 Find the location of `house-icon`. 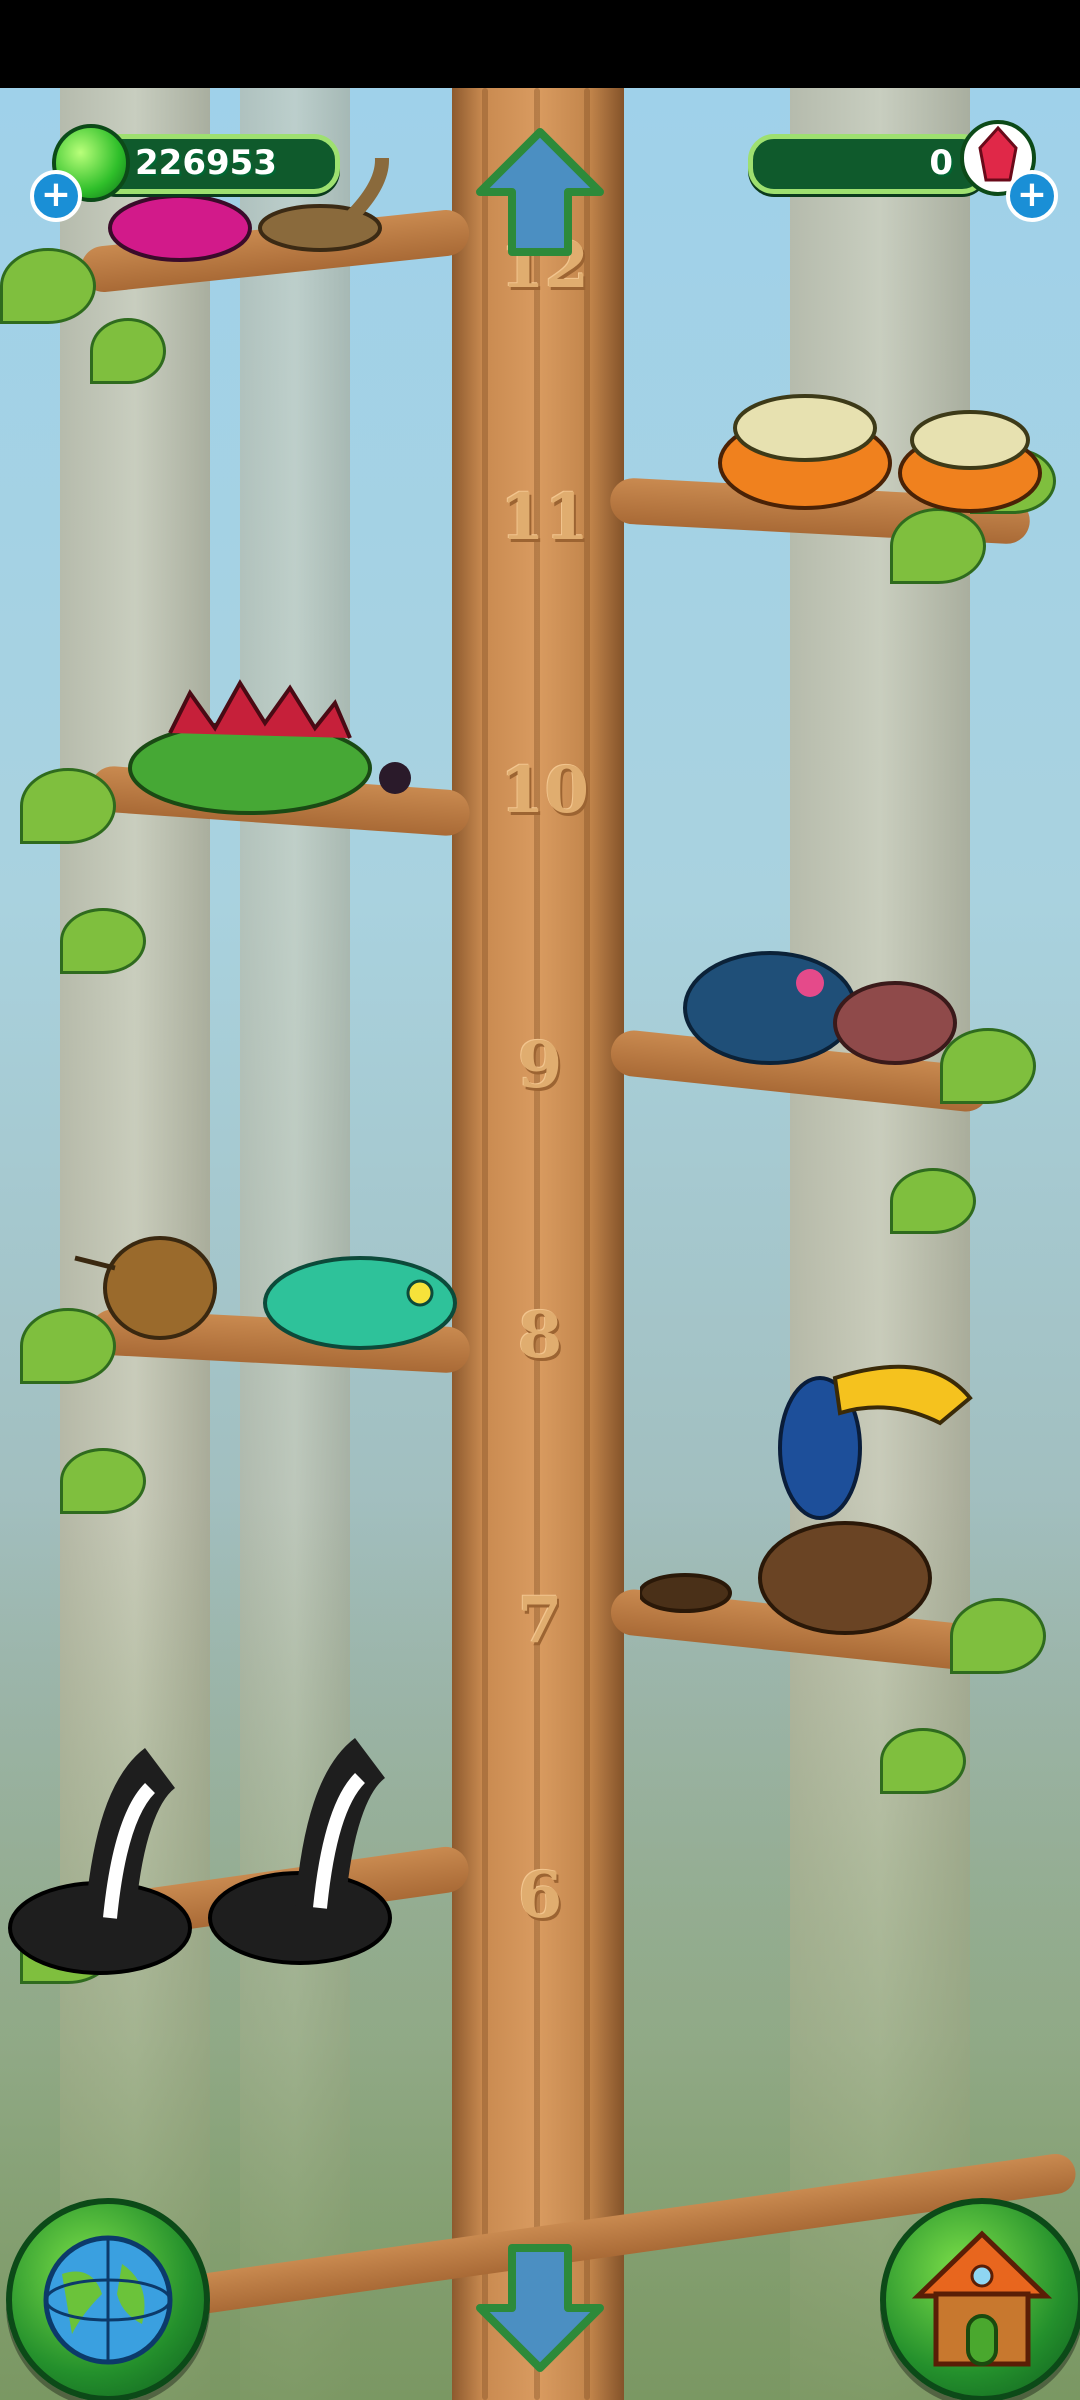

house-icon is located at coordinates (982, 2298).